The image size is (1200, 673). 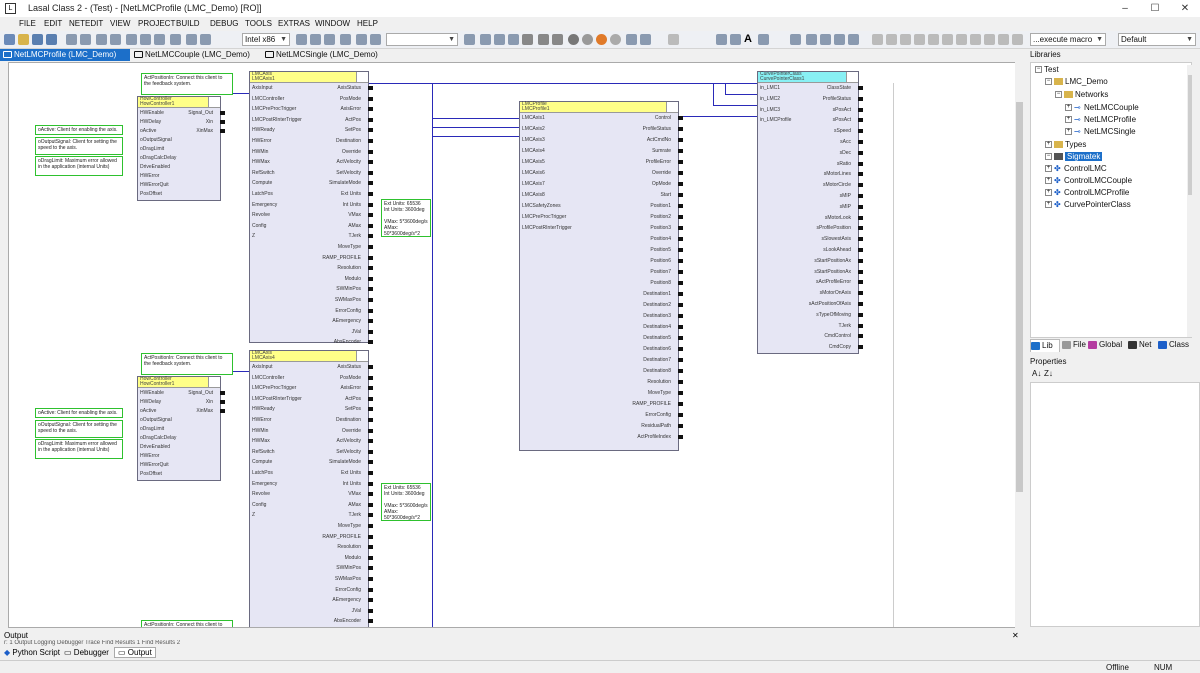 What do you see at coordinates (156, 23) in the screenshot?
I see `menu-project: PROJECT` at bounding box center [156, 23].